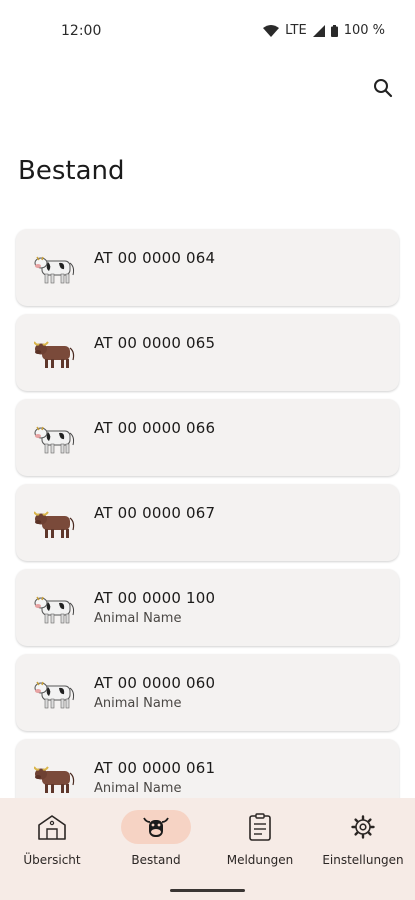 The image size is (415, 900). Describe the element at coordinates (155, 513) in the screenshot. I see `animal-tag: AT 00 0000 067` at that location.